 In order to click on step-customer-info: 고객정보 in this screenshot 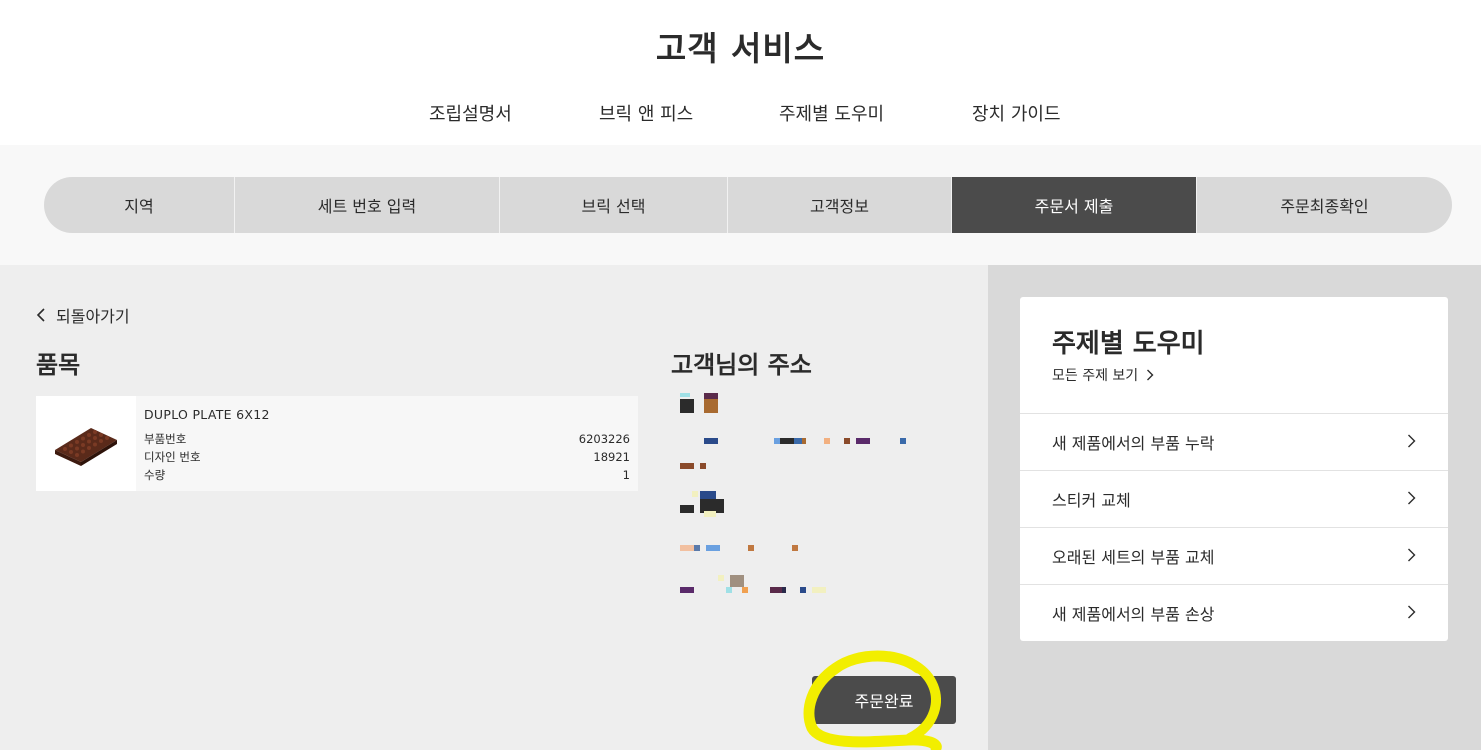, I will do `click(840, 205)`.